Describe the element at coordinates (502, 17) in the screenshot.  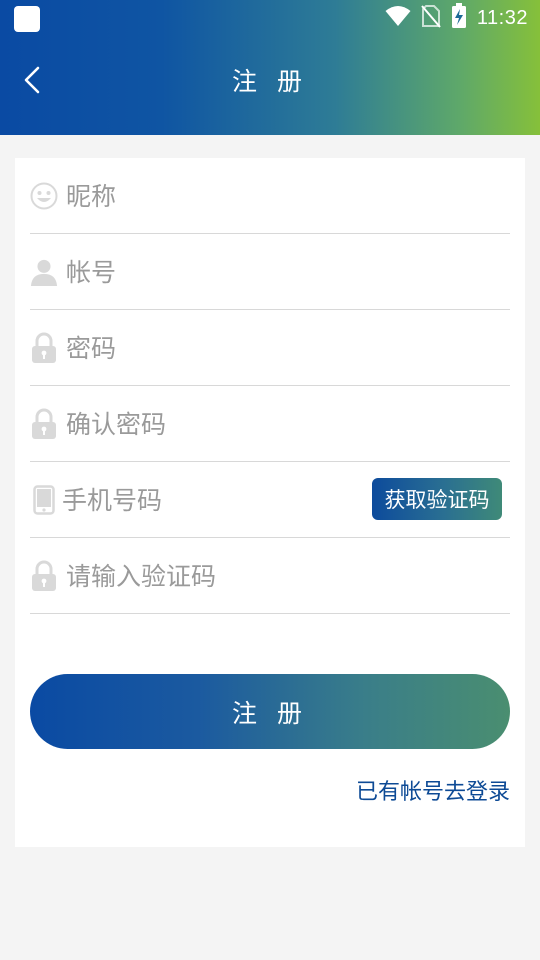
I see `status-time: 11:32` at that location.